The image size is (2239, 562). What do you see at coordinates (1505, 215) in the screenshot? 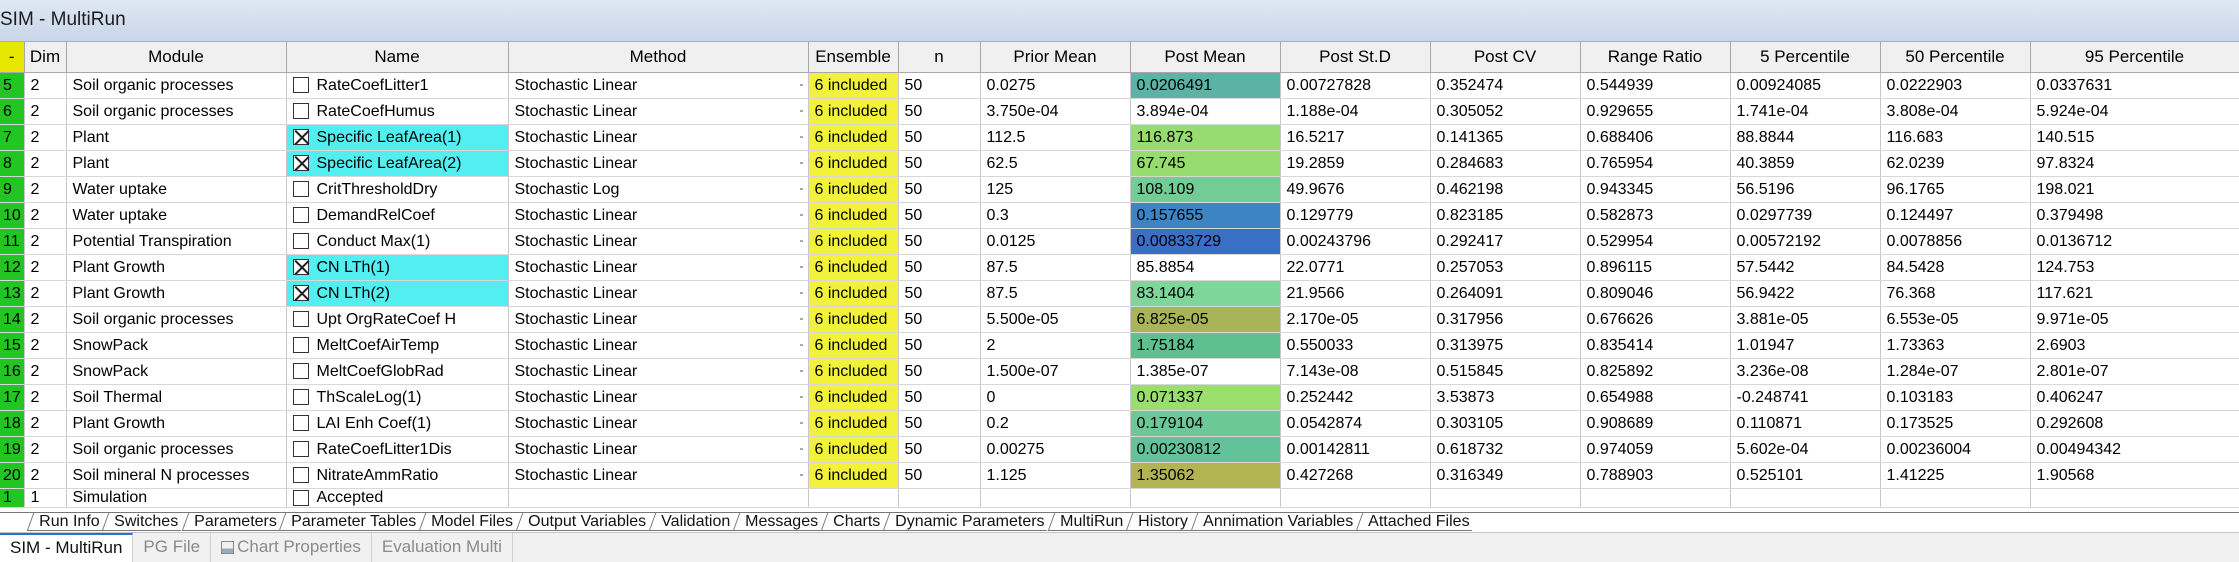
I see `post-cv-cell: 0.823185` at bounding box center [1505, 215].